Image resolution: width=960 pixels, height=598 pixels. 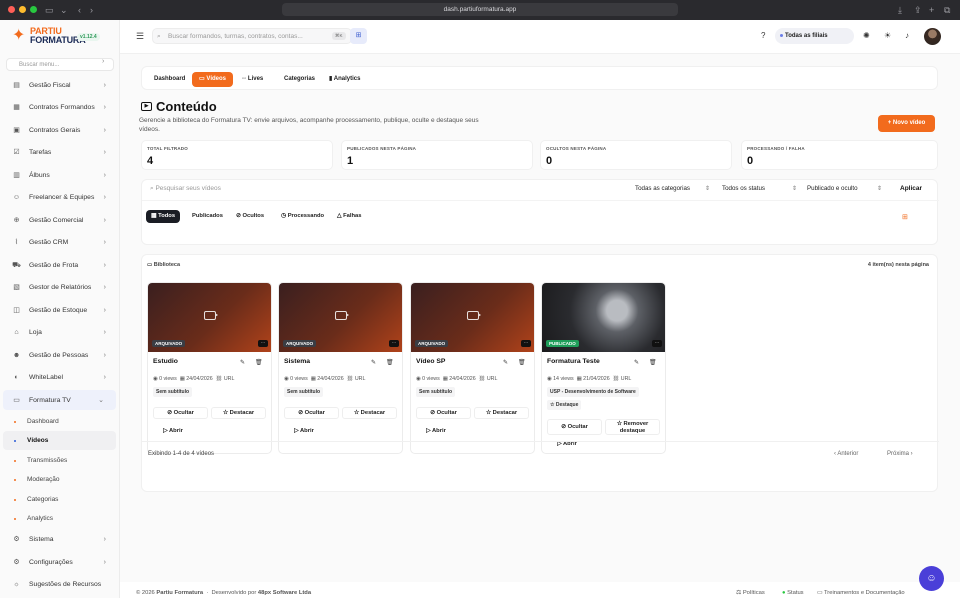 What do you see at coordinates (207, 216) in the screenshot?
I see `chip-publicados: Publicados` at bounding box center [207, 216].